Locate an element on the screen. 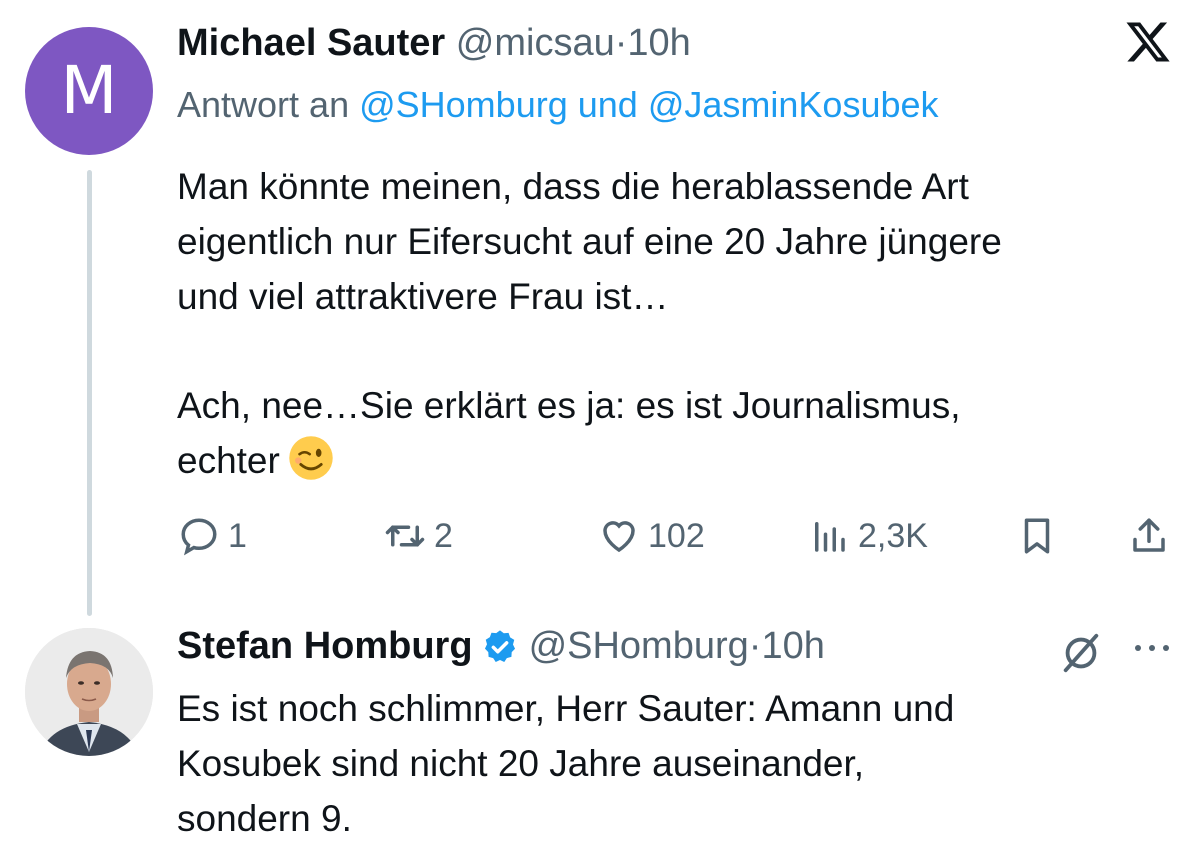  repost-count: 2 is located at coordinates (443, 535).